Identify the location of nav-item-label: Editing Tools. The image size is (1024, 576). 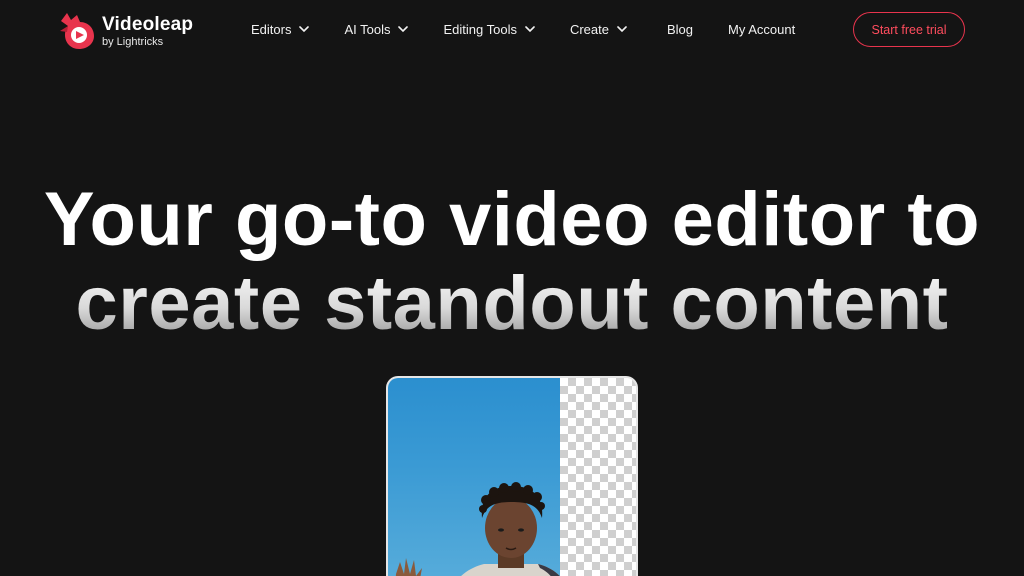
(480, 29).